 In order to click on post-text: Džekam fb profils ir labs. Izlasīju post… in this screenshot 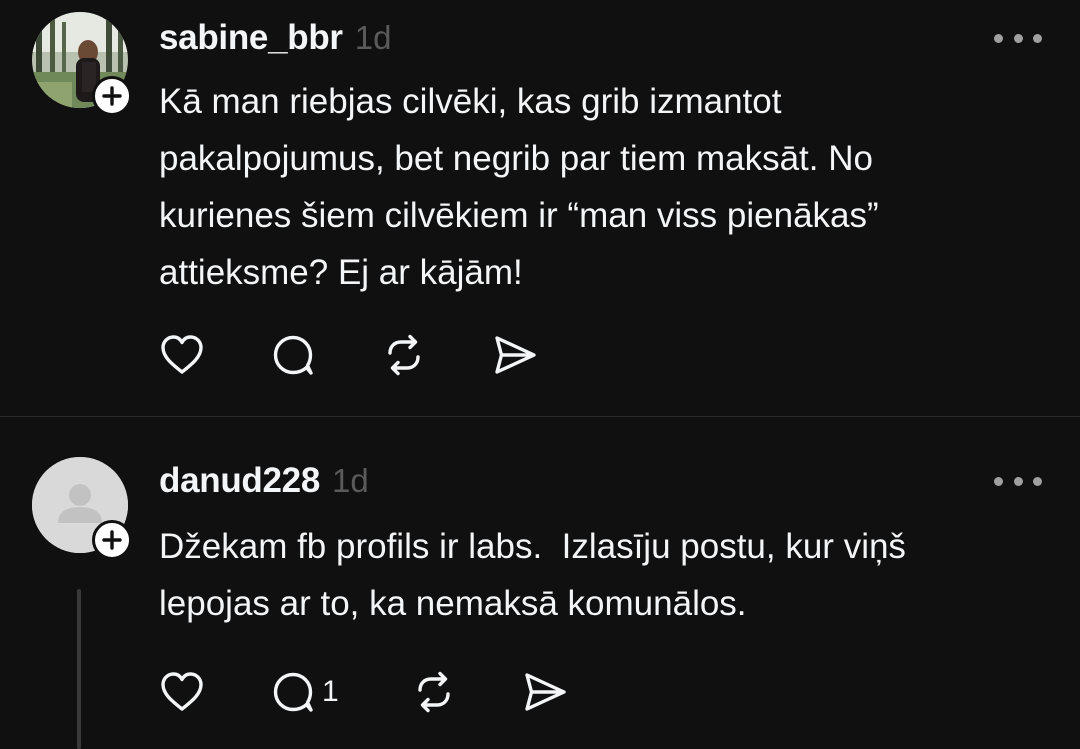, I will do `click(532, 575)`.